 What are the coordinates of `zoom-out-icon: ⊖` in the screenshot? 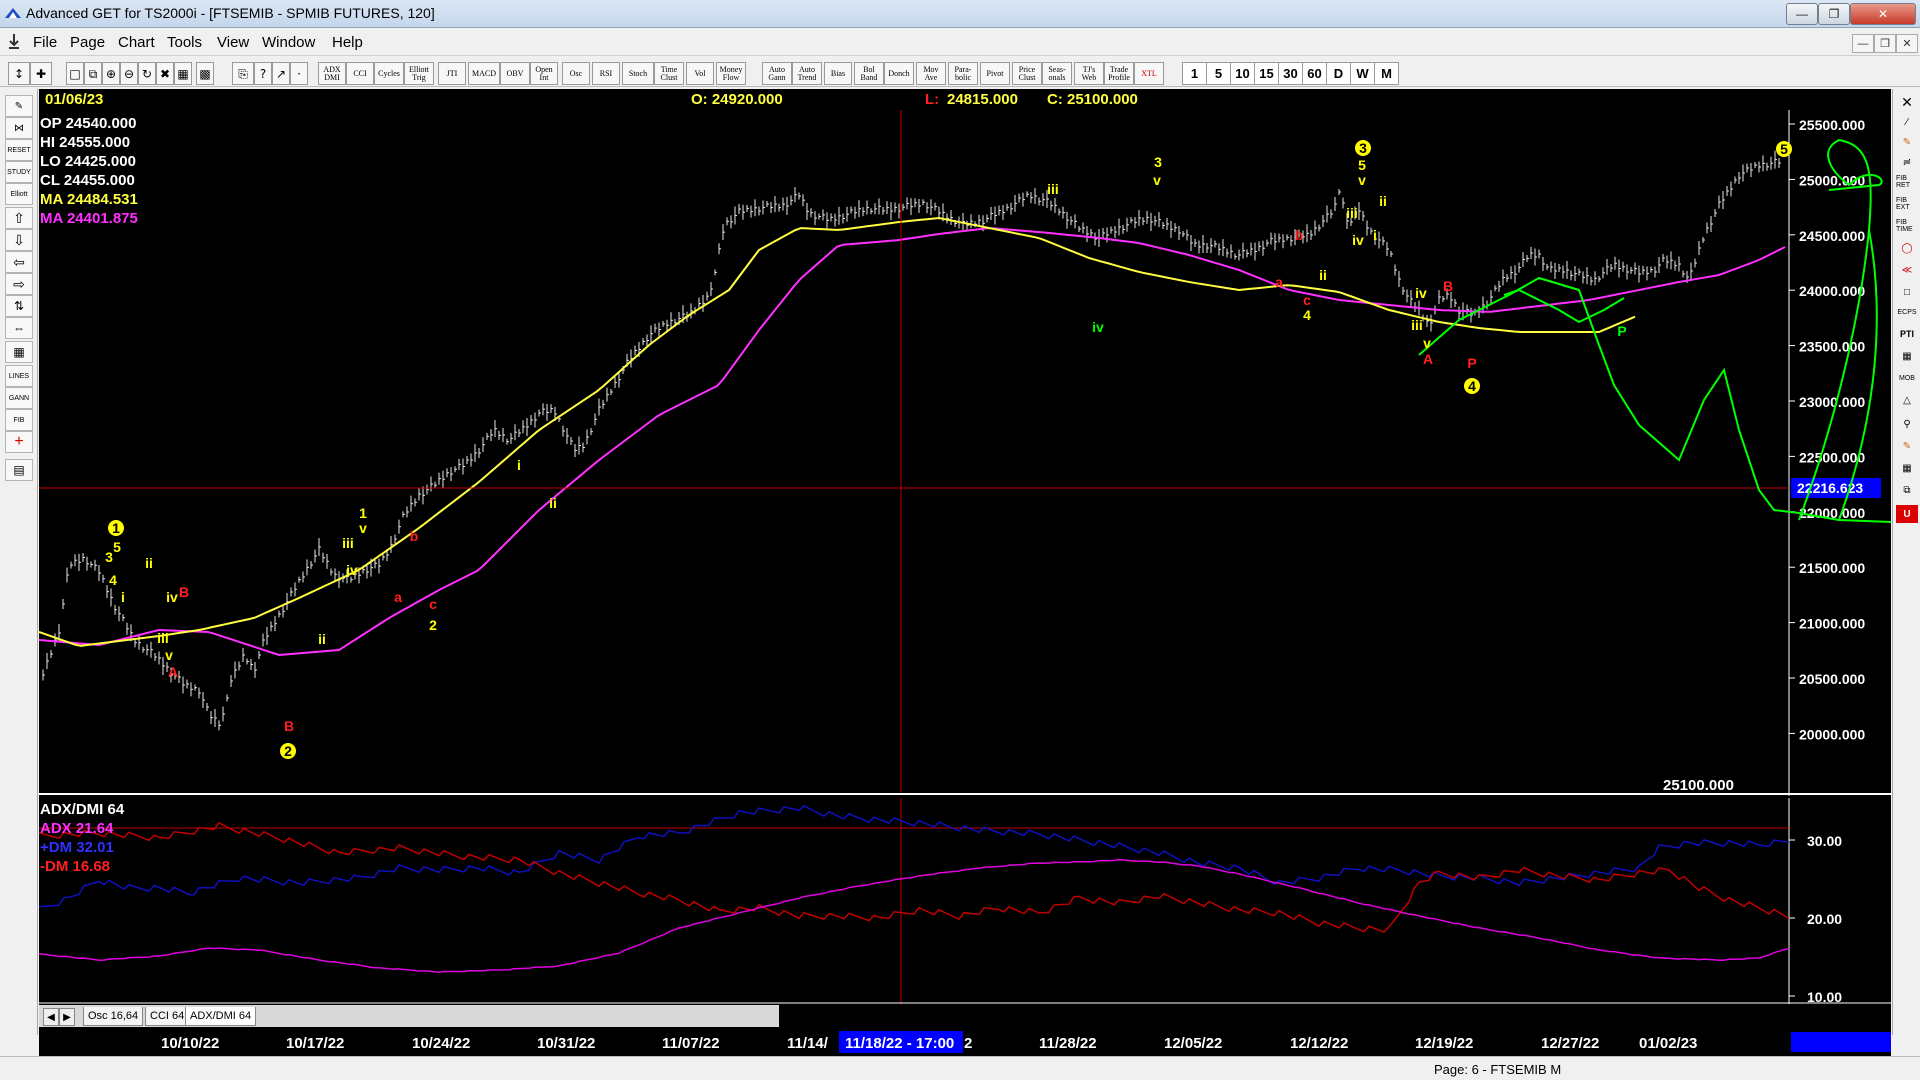 It's located at (129, 73).